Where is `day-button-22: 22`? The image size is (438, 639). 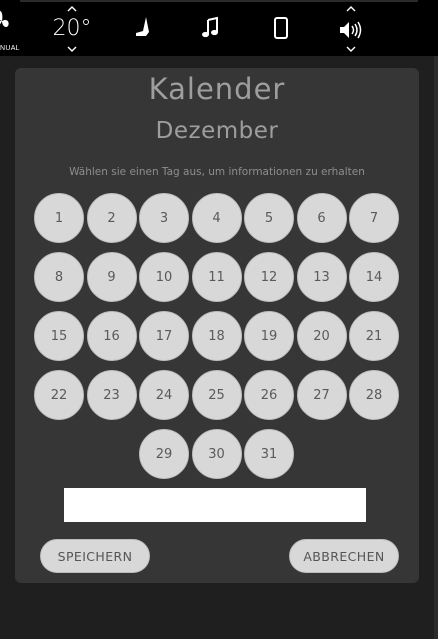 day-button-22: 22 is located at coordinates (59, 395).